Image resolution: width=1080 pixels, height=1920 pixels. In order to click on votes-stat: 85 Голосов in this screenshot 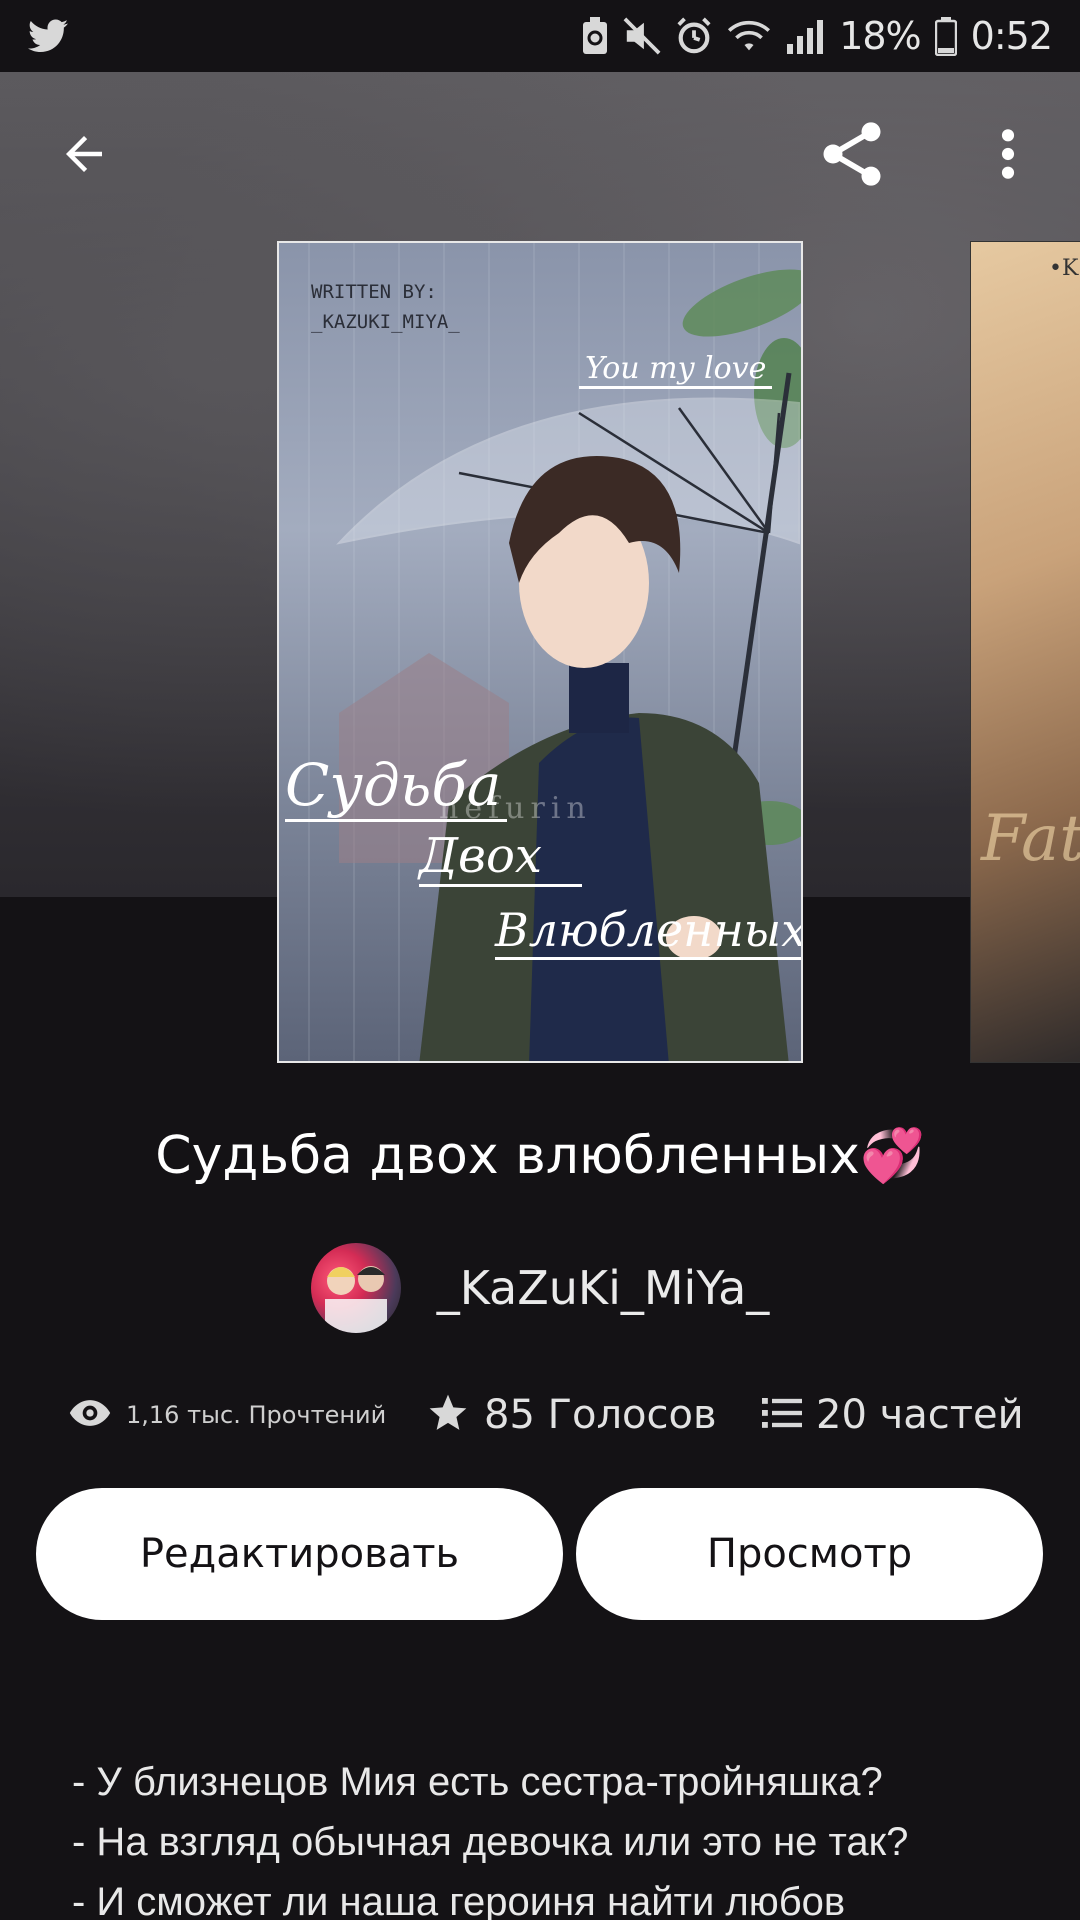, I will do `click(571, 1415)`.